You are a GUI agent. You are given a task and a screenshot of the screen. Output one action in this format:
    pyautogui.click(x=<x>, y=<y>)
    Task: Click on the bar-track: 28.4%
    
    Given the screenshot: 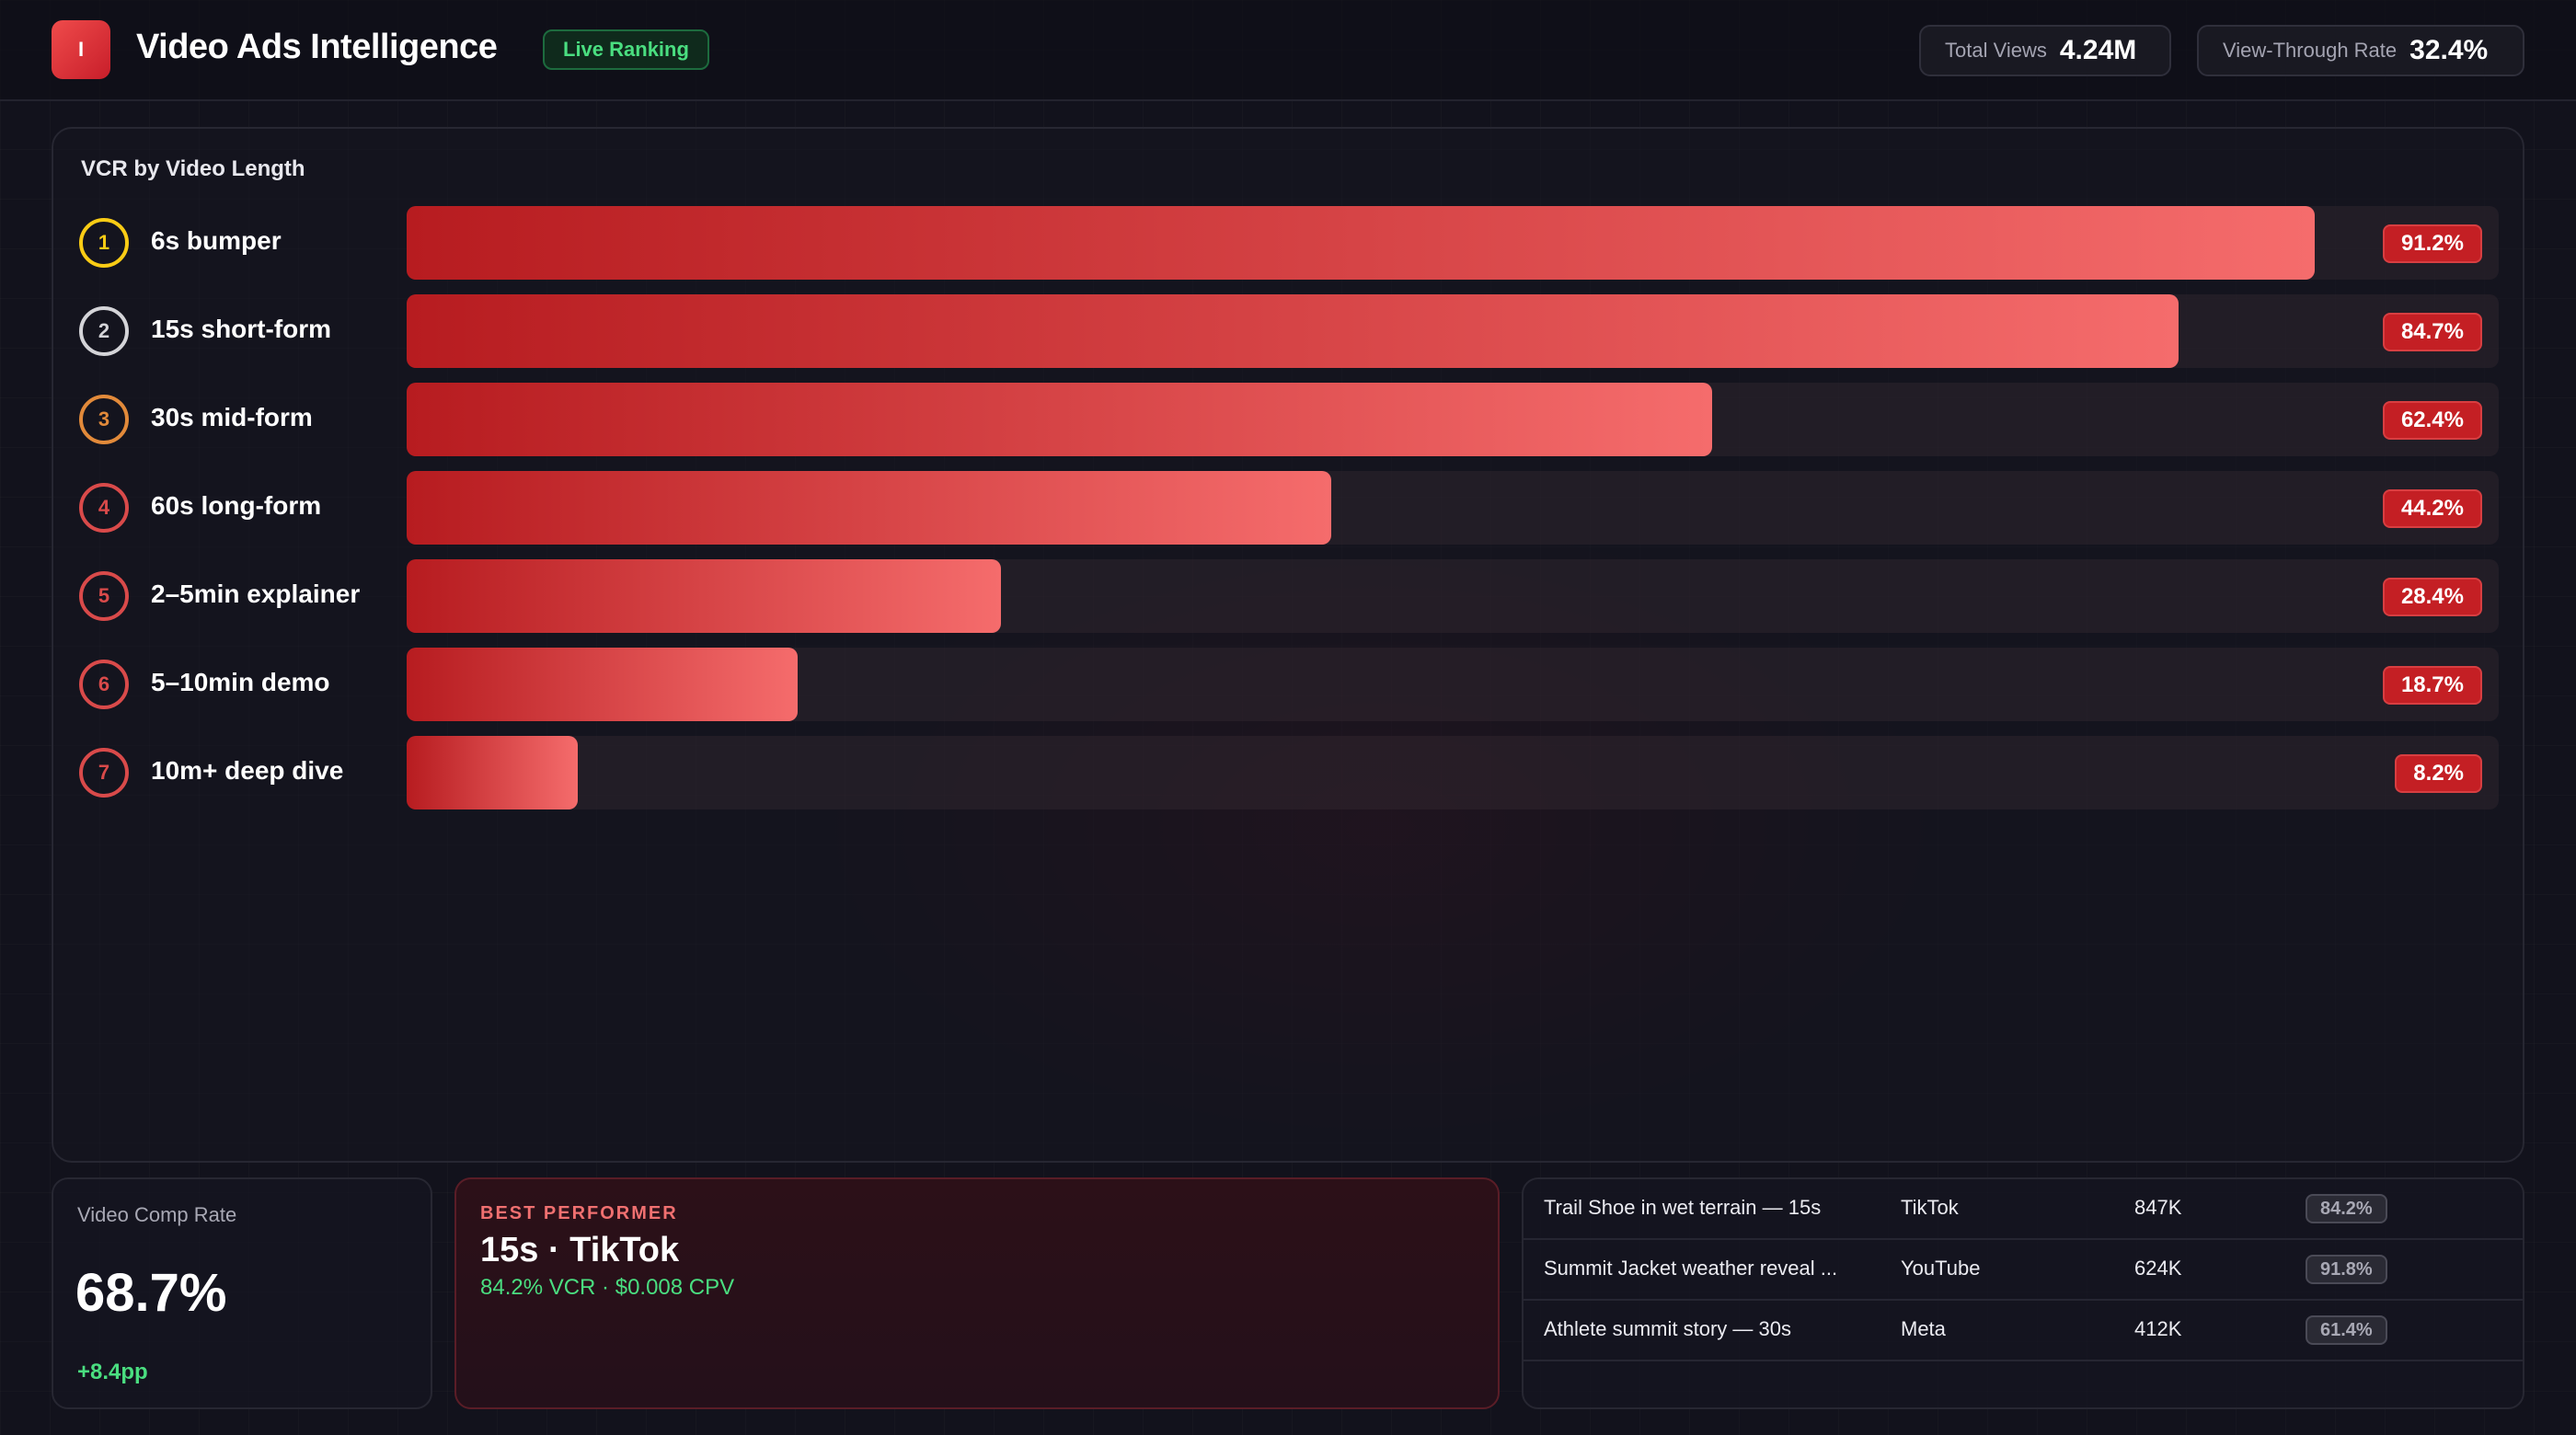 What is the action you would take?
    pyautogui.click(x=1453, y=596)
    